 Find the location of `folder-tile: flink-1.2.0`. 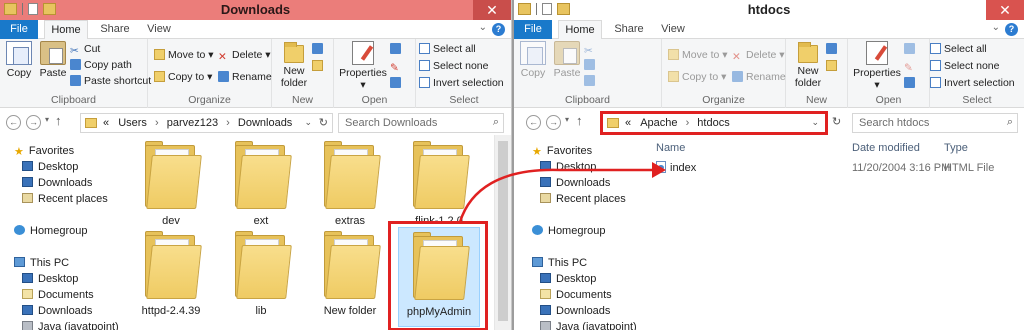

folder-tile: flink-1.2.0 is located at coordinates (439, 184).